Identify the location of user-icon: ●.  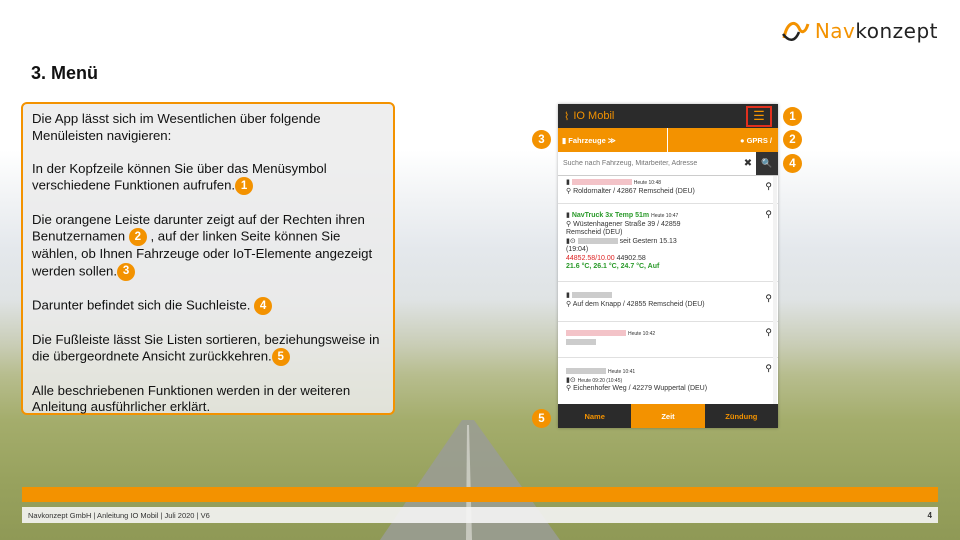
(742, 140).